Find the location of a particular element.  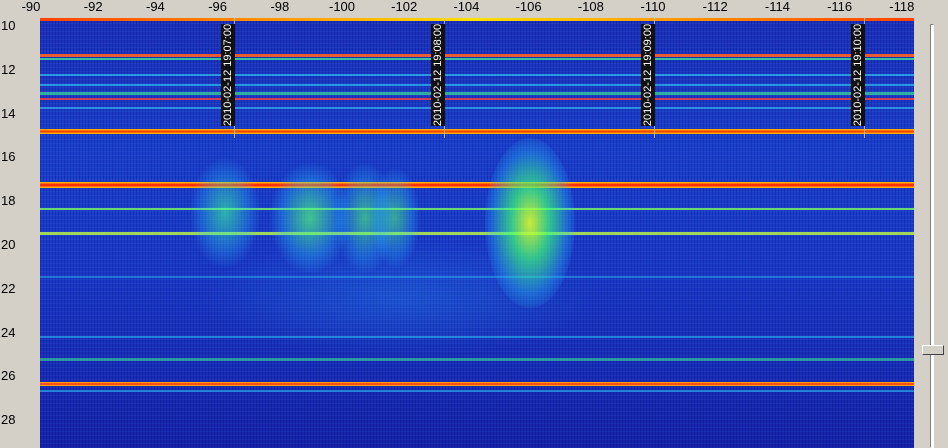

timestamp-text: 2010-02-12 19:10:00 is located at coordinates (858, 75).